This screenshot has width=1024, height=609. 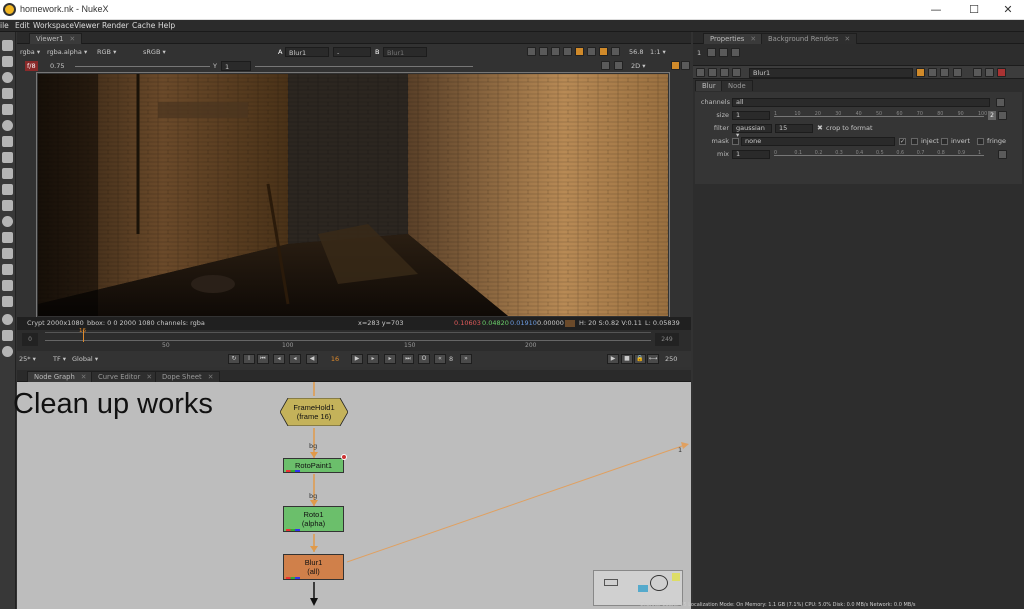 What do you see at coordinates (751, 154) in the screenshot?
I see `mix-field: 1` at bounding box center [751, 154].